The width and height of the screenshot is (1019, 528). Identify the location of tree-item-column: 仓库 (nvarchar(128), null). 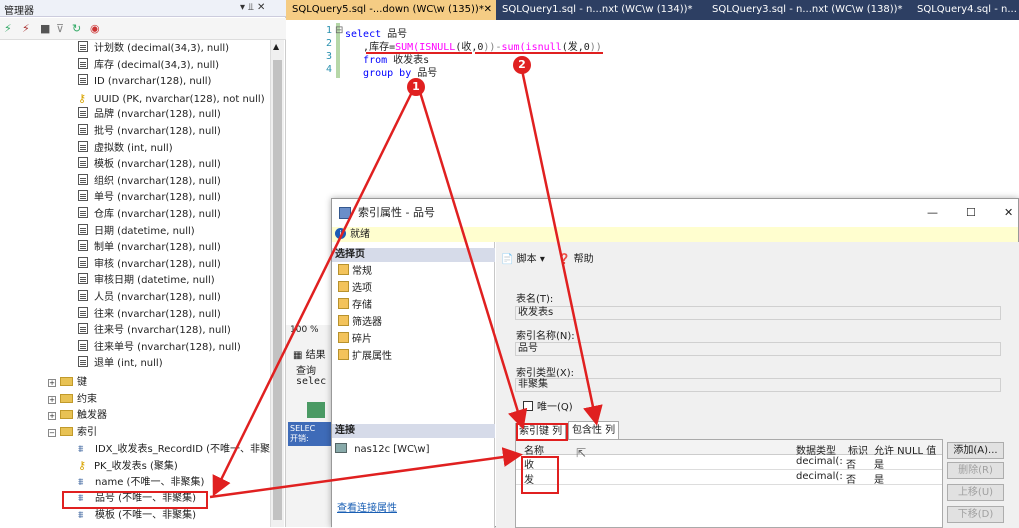
(149, 215).